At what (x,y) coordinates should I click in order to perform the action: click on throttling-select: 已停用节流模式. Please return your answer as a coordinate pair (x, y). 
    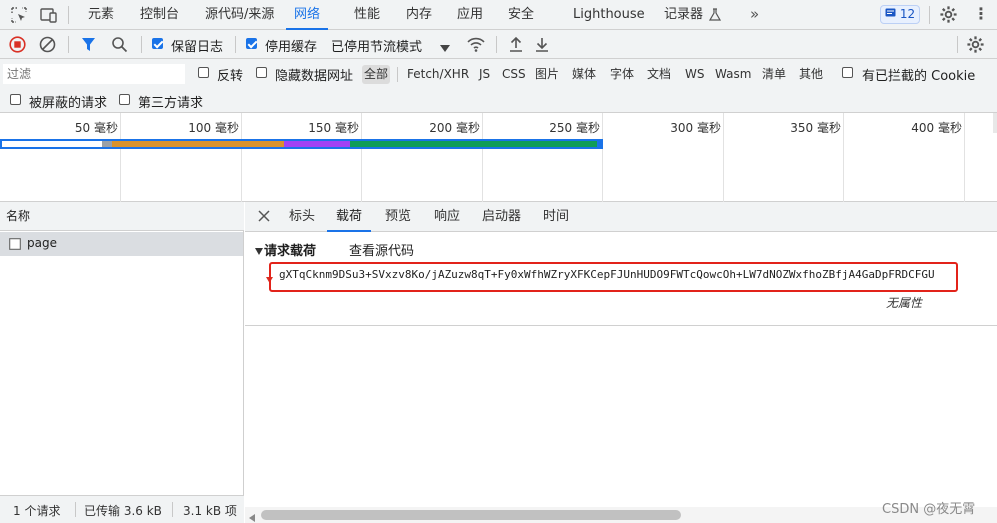
    Looking at the image, I should click on (376, 45).